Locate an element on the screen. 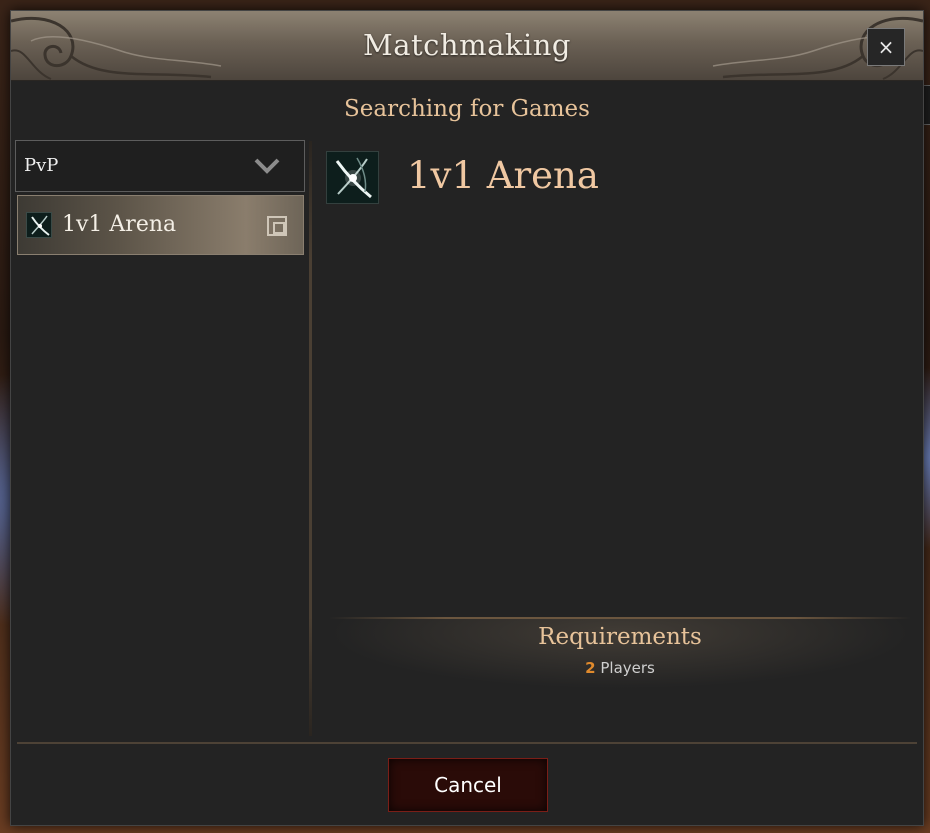  cancel-button: Cancel is located at coordinates (468, 785).